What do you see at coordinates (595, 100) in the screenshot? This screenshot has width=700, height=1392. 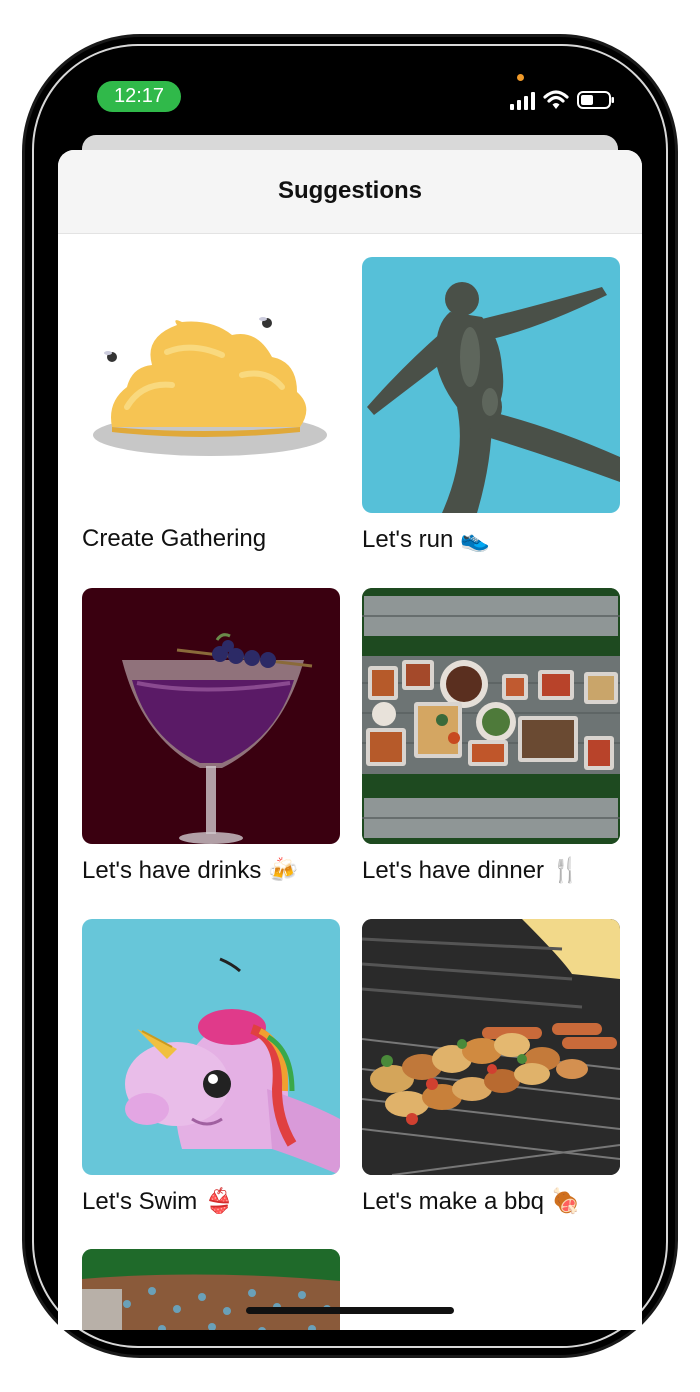 I see `battery-icon` at bounding box center [595, 100].